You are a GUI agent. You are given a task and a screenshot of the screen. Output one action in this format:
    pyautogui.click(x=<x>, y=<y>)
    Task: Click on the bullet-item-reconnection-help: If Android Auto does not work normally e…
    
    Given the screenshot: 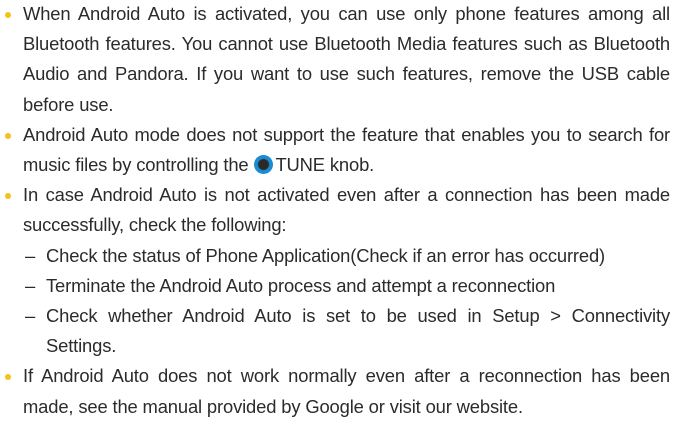 What is the action you would take?
    pyautogui.click(x=340, y=391)
    